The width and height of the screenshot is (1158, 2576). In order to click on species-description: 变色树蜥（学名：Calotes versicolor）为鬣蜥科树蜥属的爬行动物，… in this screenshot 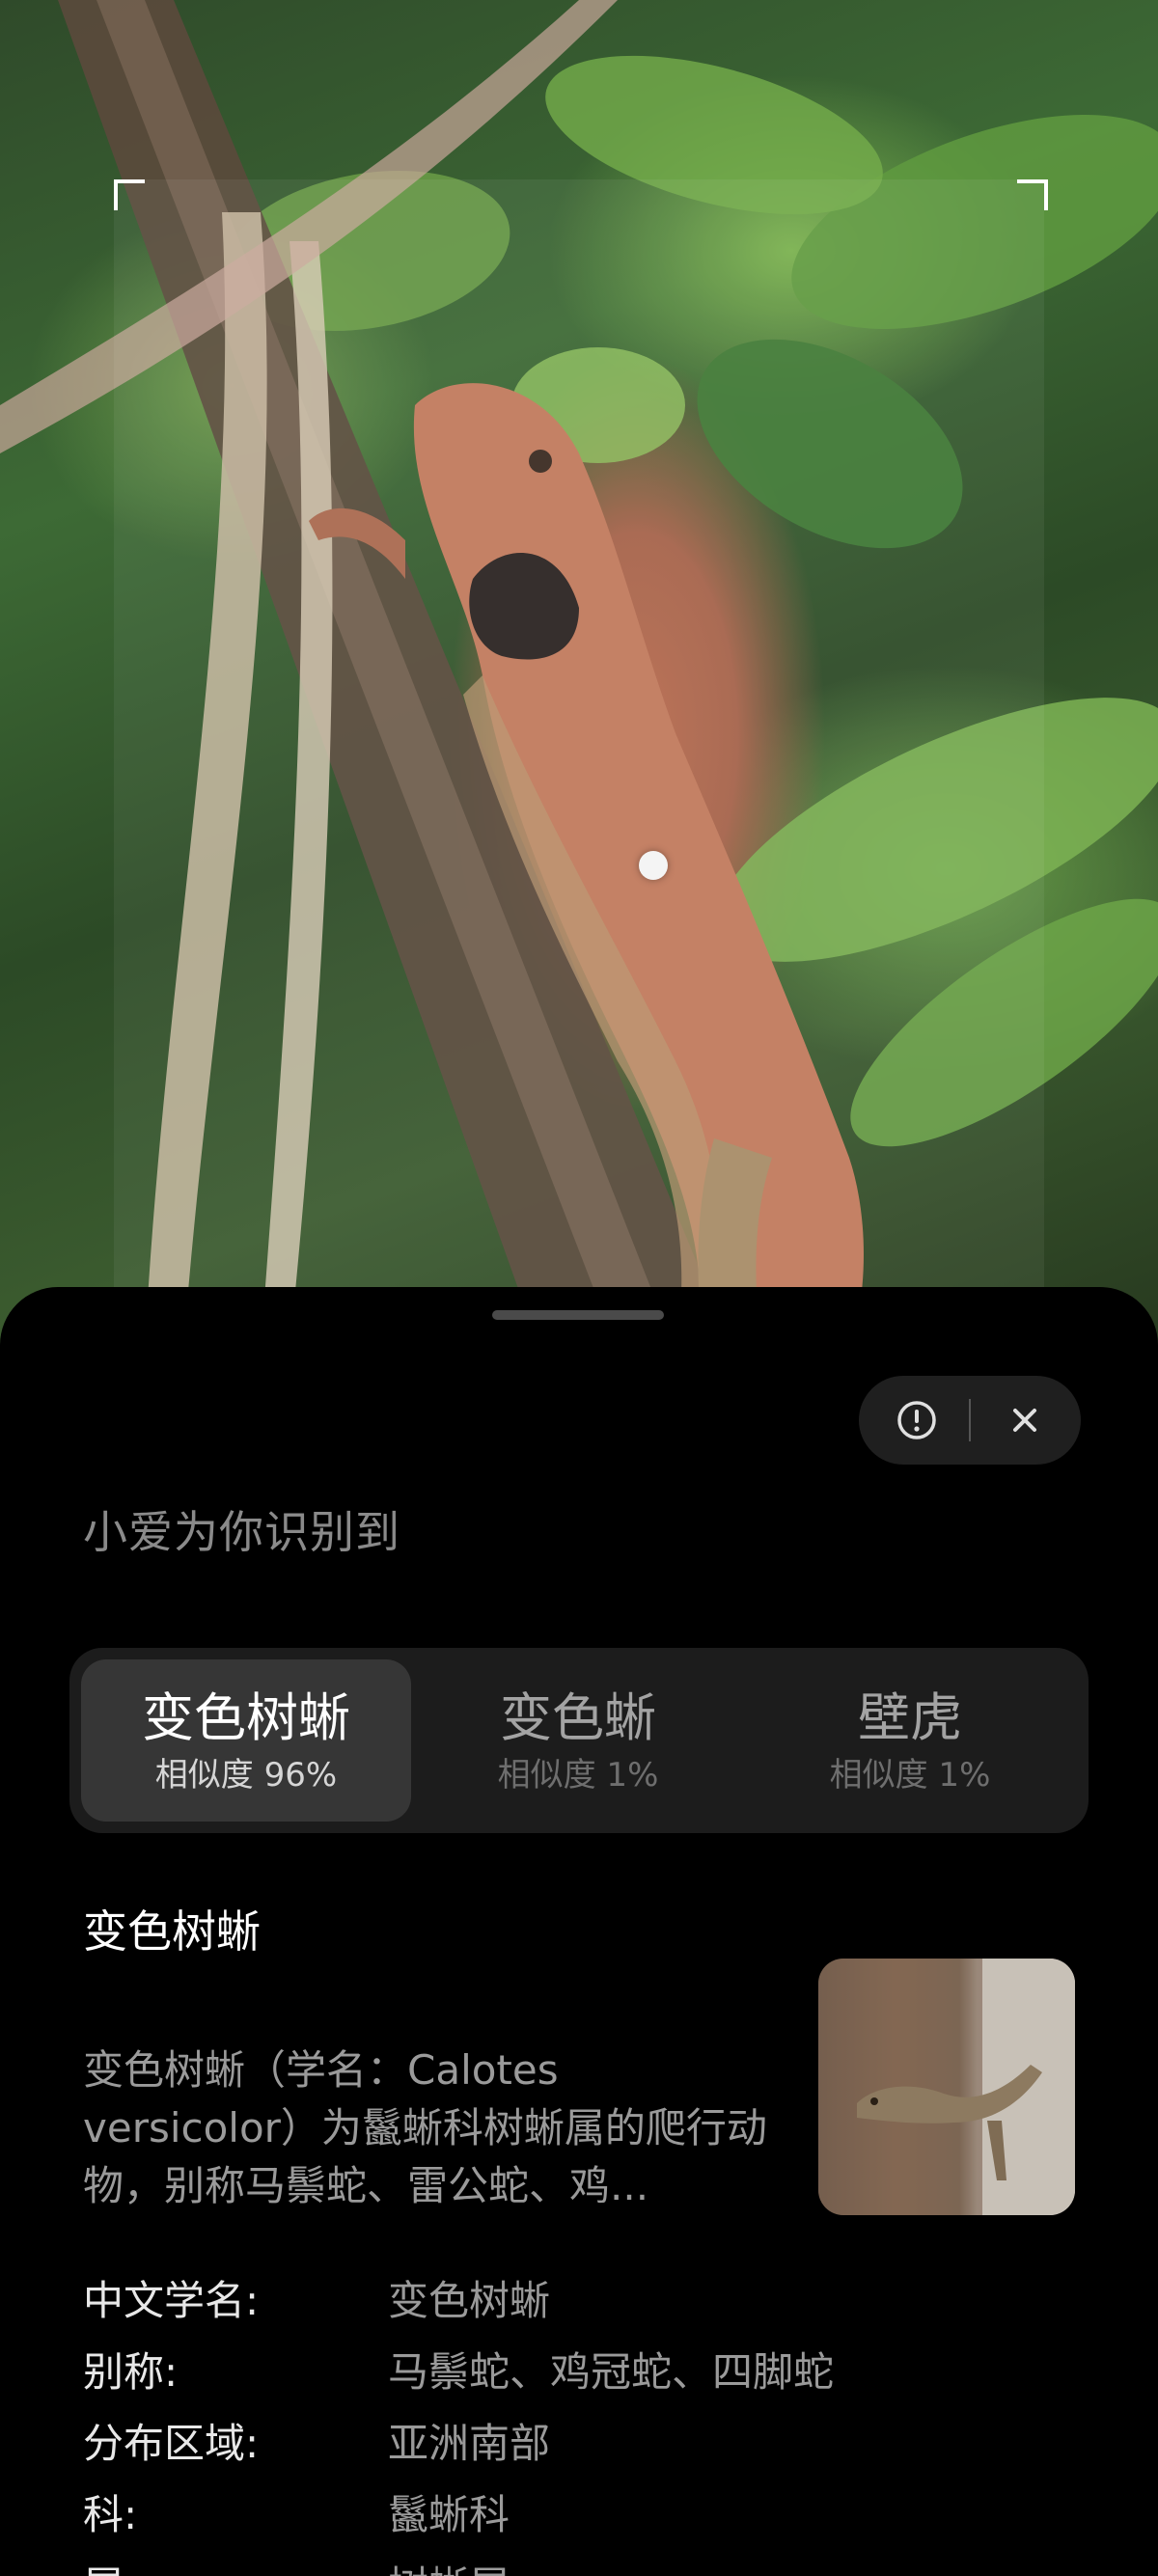, I will do `click(430, 2128)`.